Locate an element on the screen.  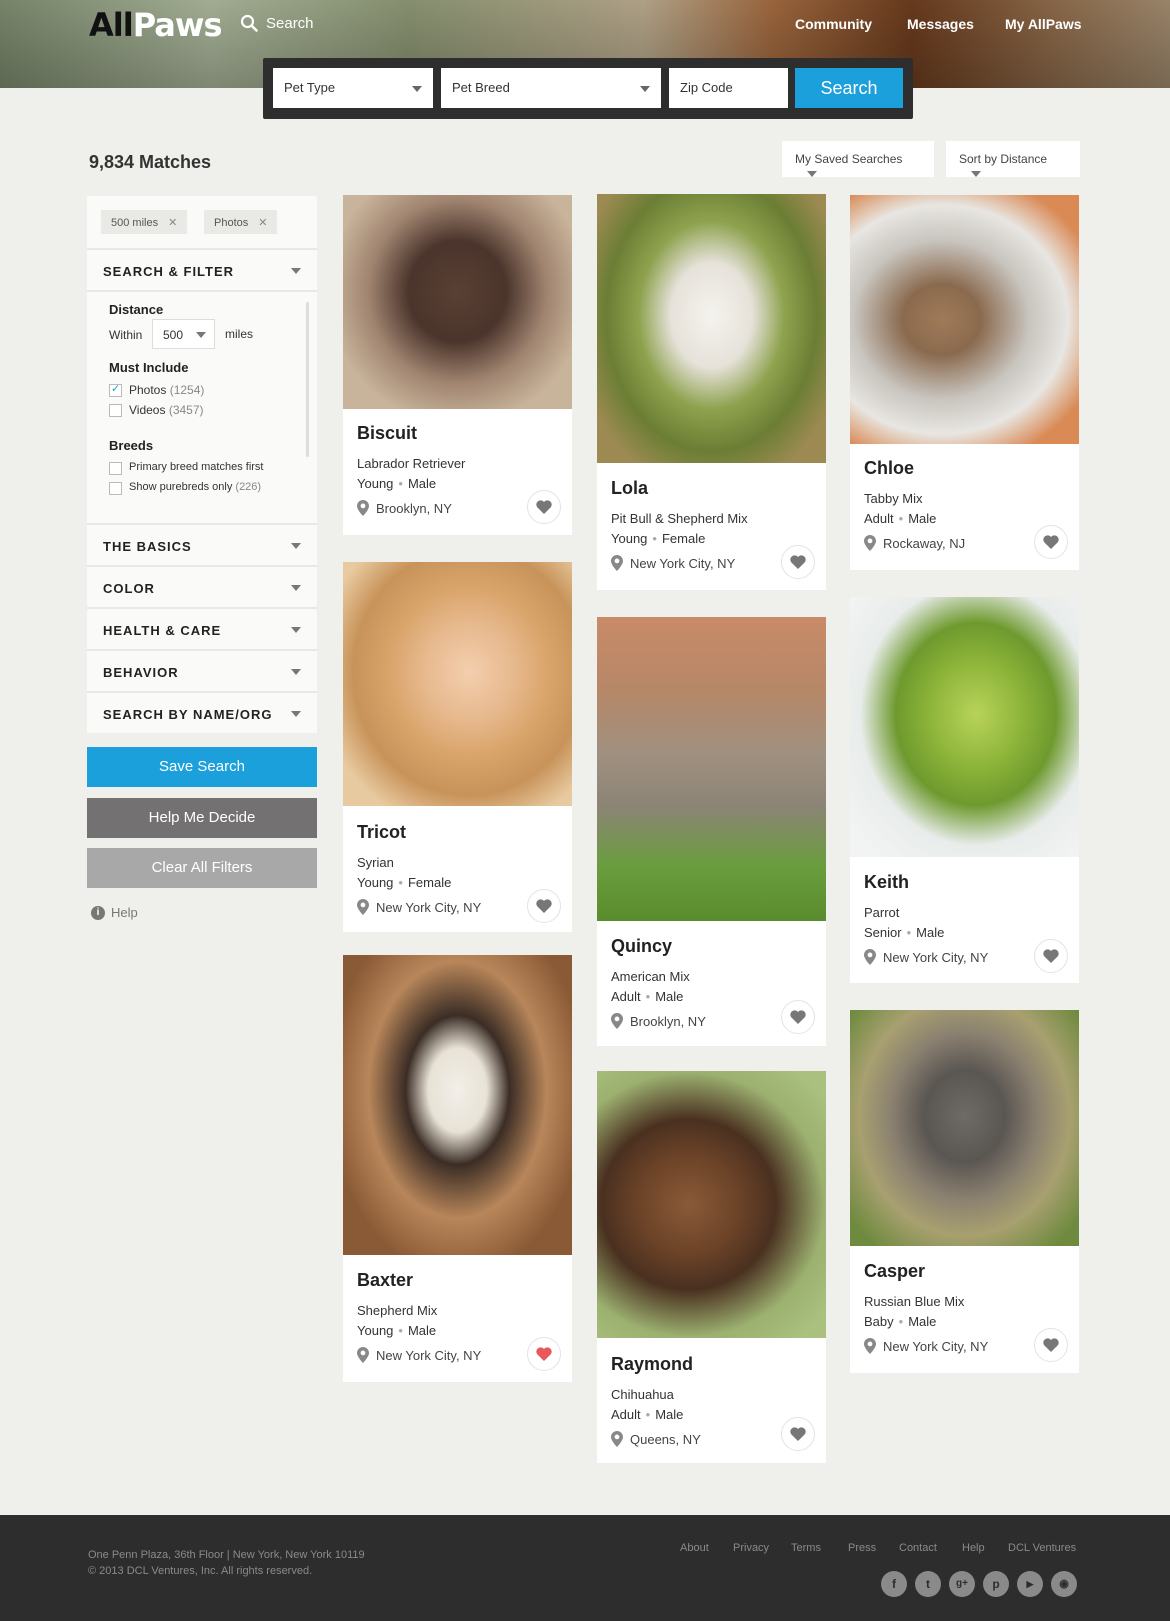
help-me-decide-button: Help Me Decide is located at coordinates (202, 818).